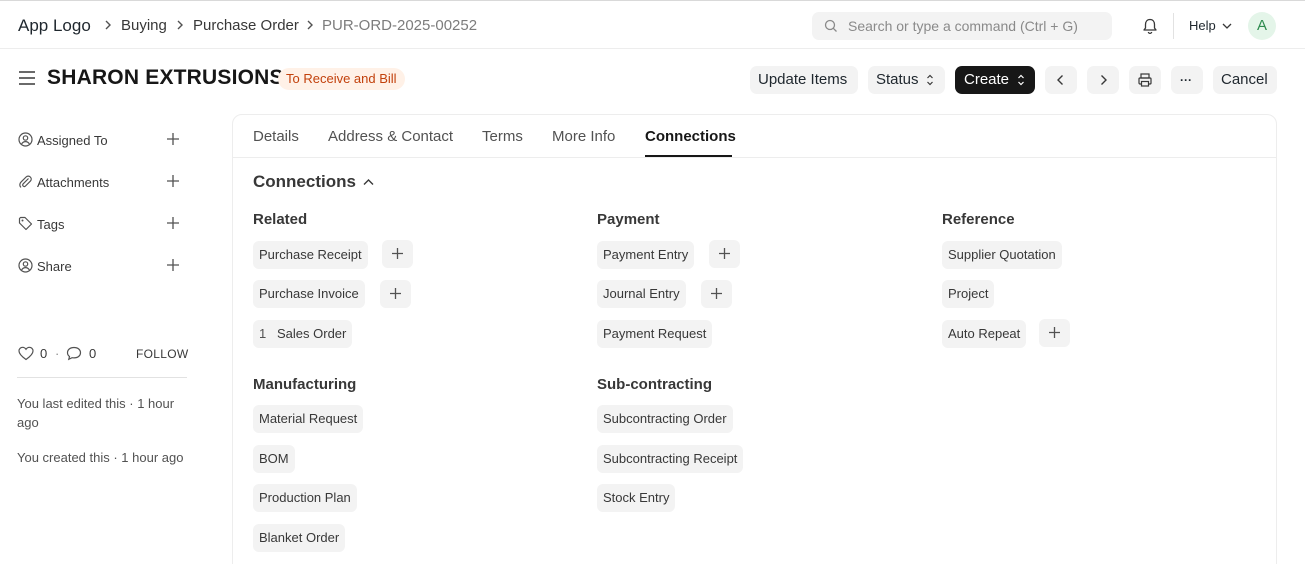 This screenshot has height=564, width=1305. Describe the element at coordinates (305, 384) in the screenshot. I see `group-title-manufacturing: Manufacturing` at that location.